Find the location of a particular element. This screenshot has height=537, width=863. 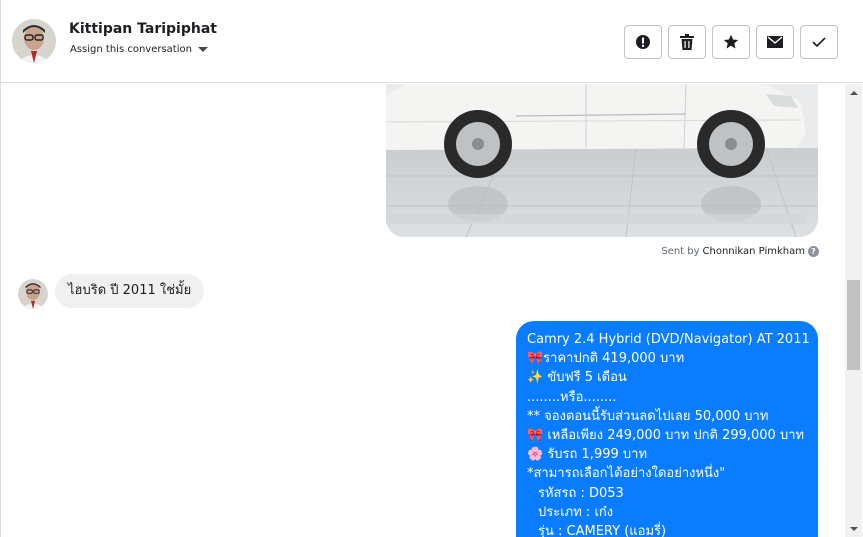

message-line: ประเภท : เก๋ง is located at coordinates (576, 512).